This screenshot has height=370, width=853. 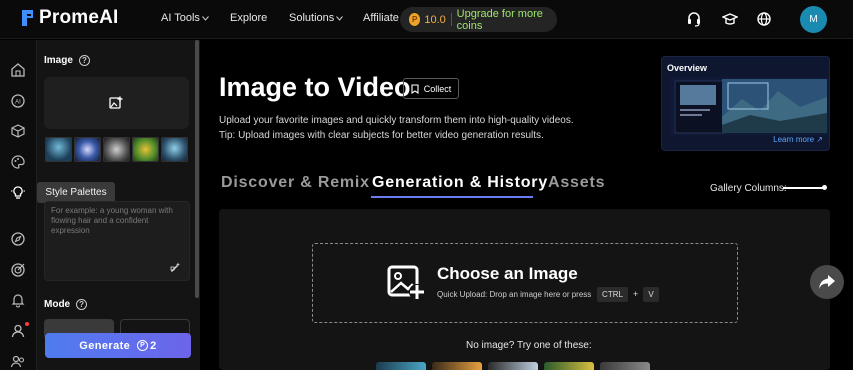 What do you see at coordinates (143, 345) in the screenshot?
I see `credit-icon: P` at bounding box center [143, 345].